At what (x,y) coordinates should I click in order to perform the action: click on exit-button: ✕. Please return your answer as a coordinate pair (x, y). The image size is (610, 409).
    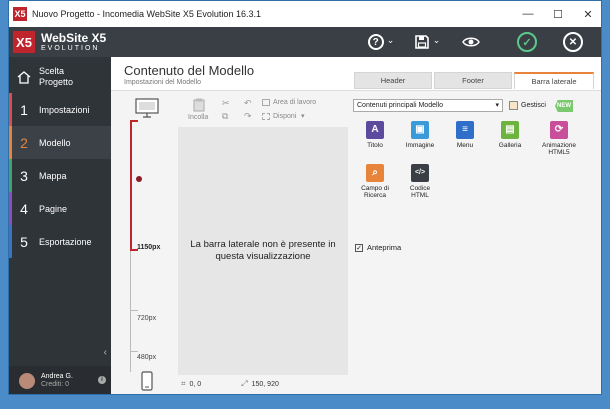
    Looking at the image, I should click on (573, 42).